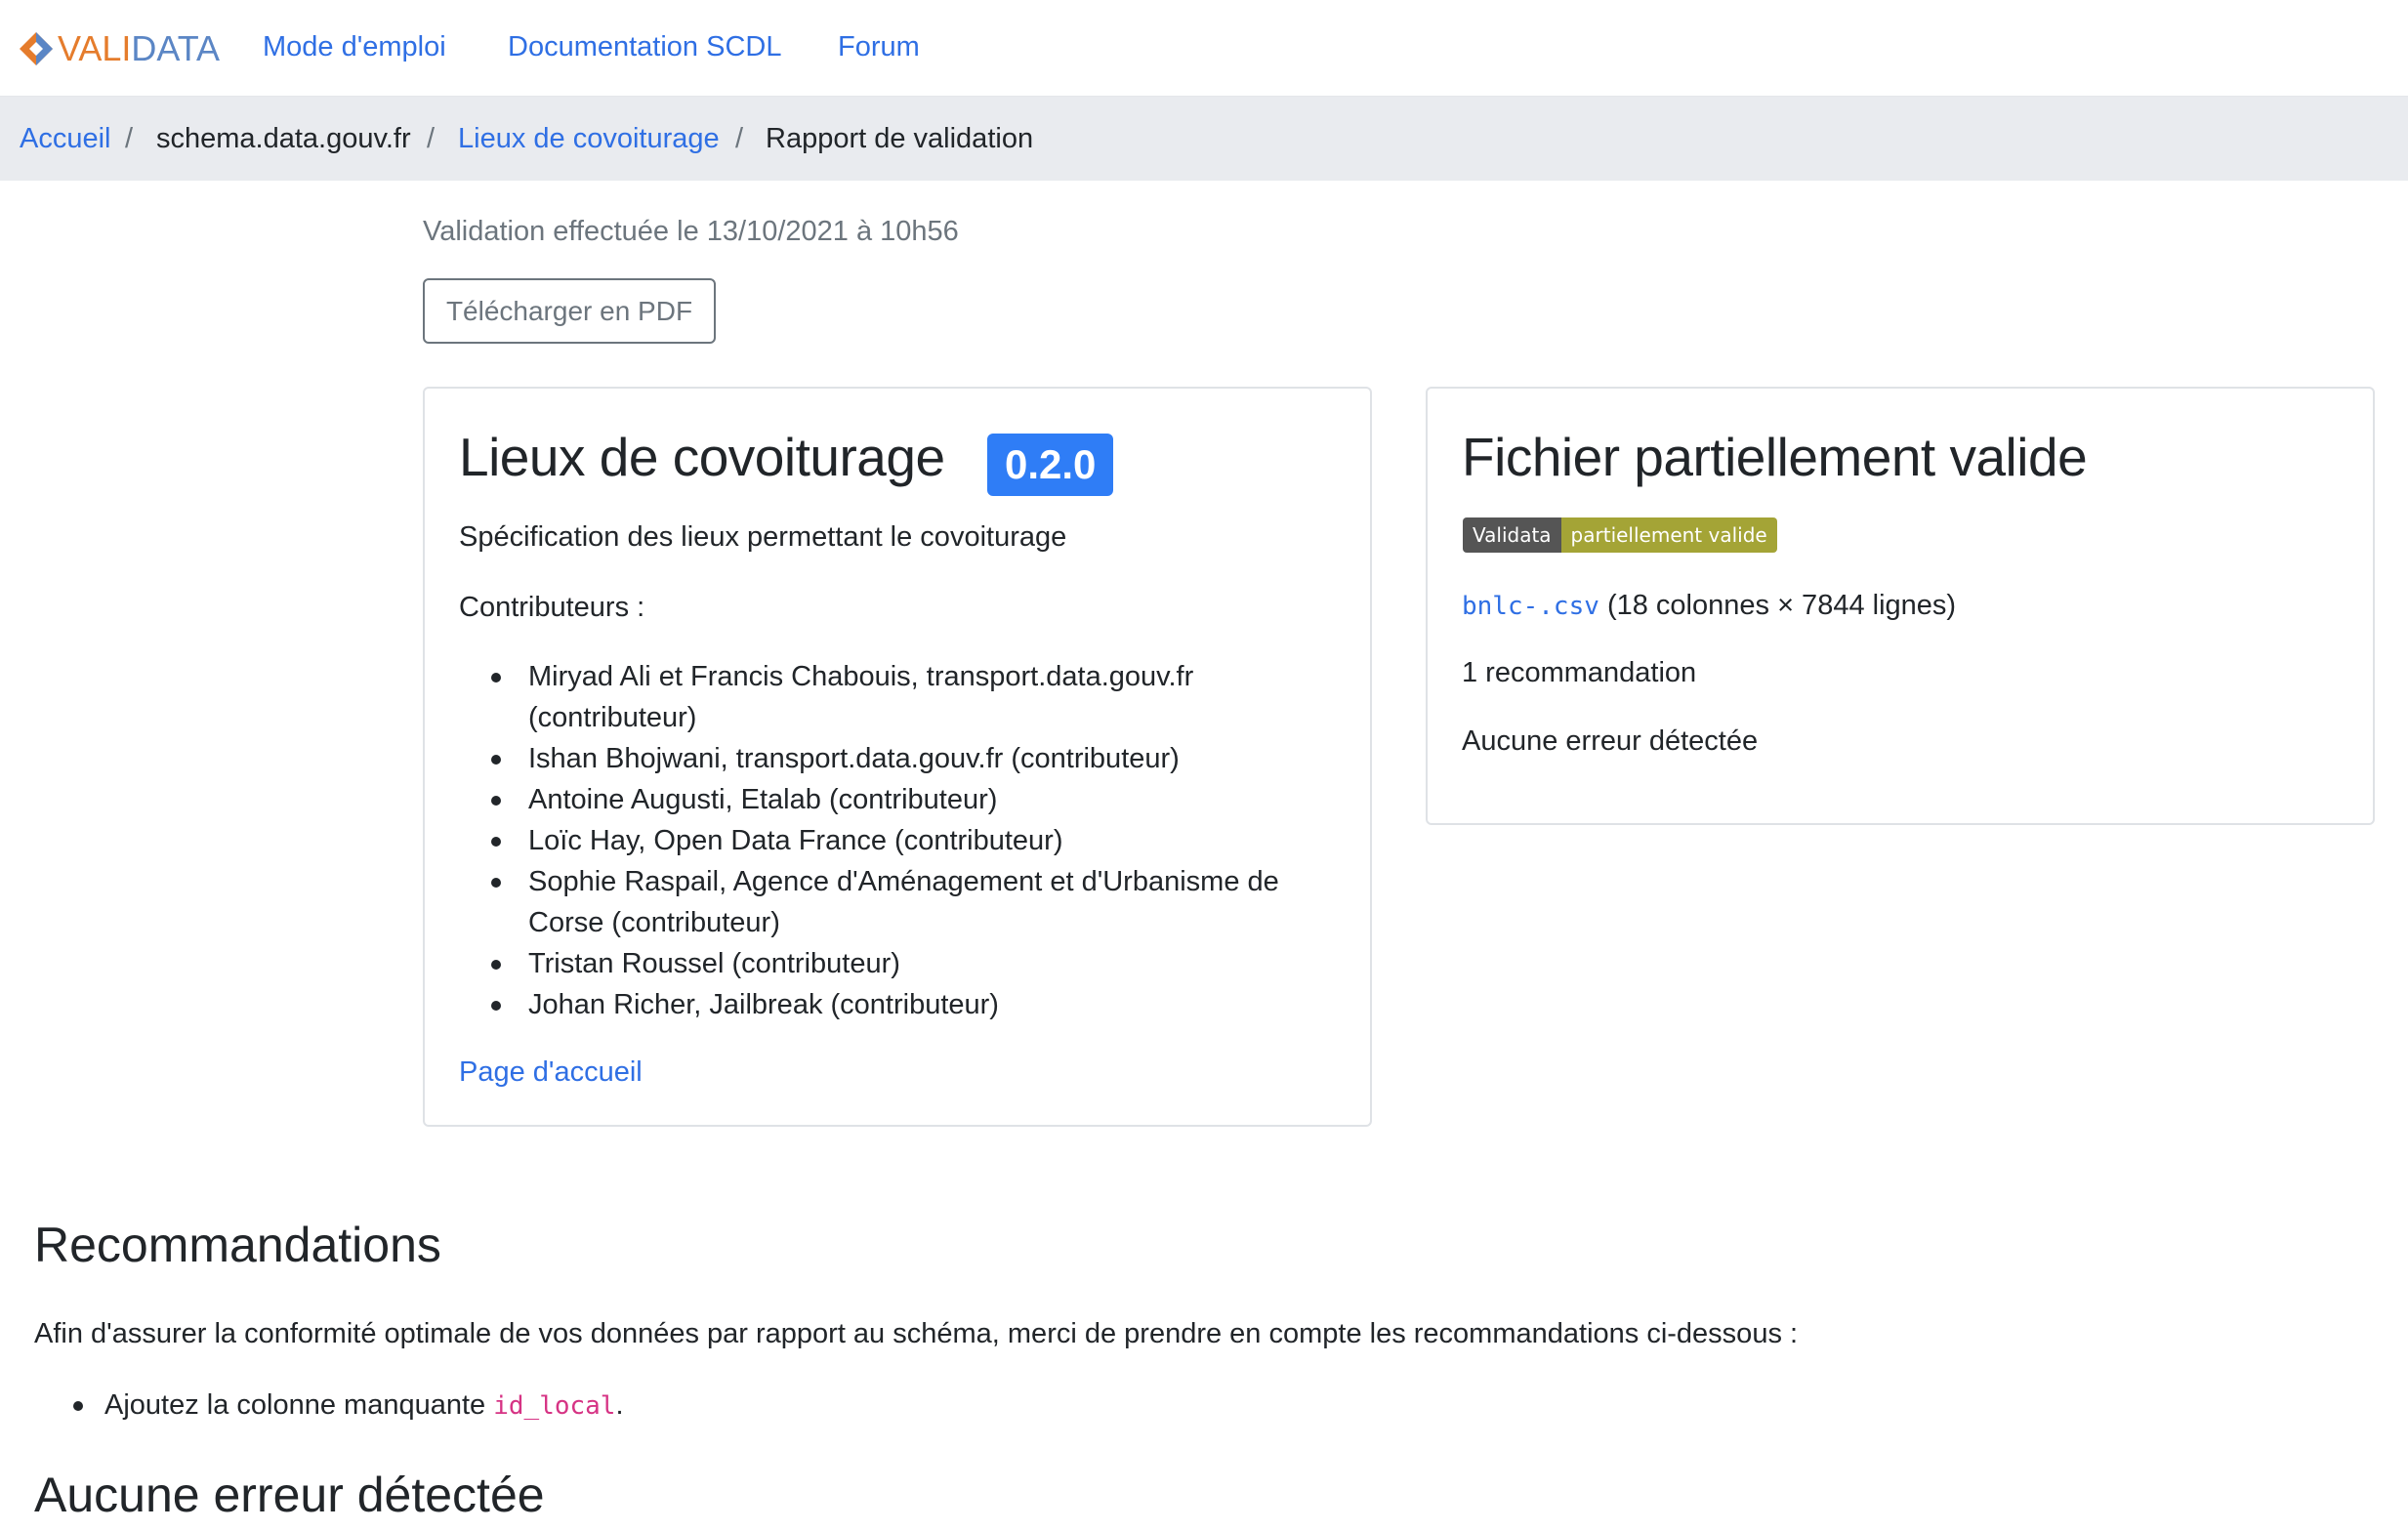 This screenshot has height=1531, width=2408. Describe the element at coordinates (702, 457) in the screenshot. I see `schema-title: Lieux de covoiturage` at that location.